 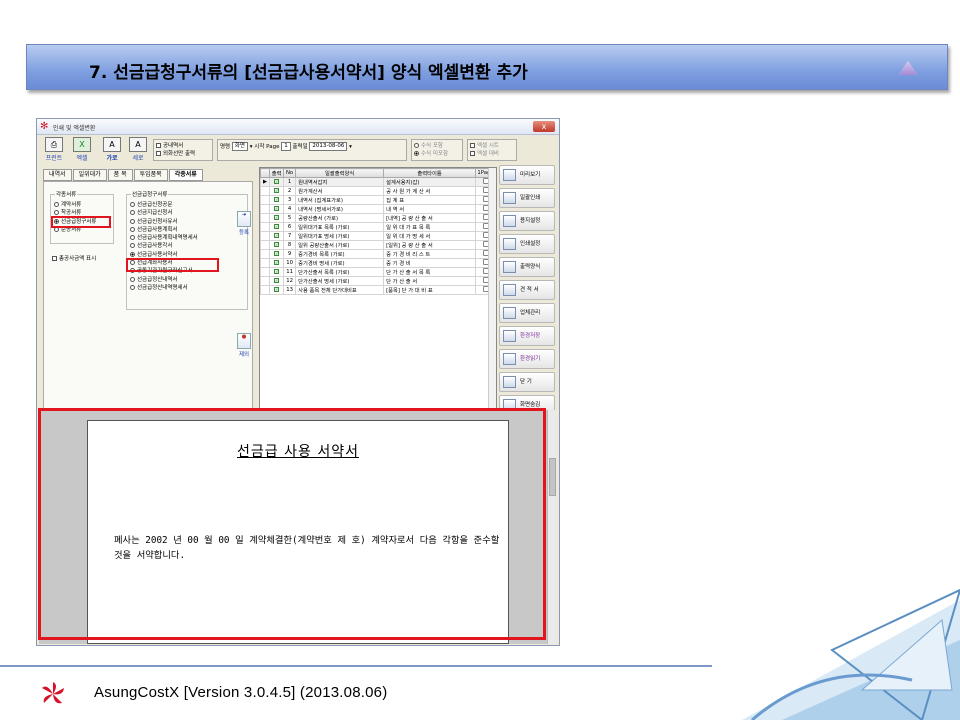 What do you see at coordinates (54, 150) in the screenshot?
I see `print-button: ⎙ 프린트` at bounding box center [54, 150].